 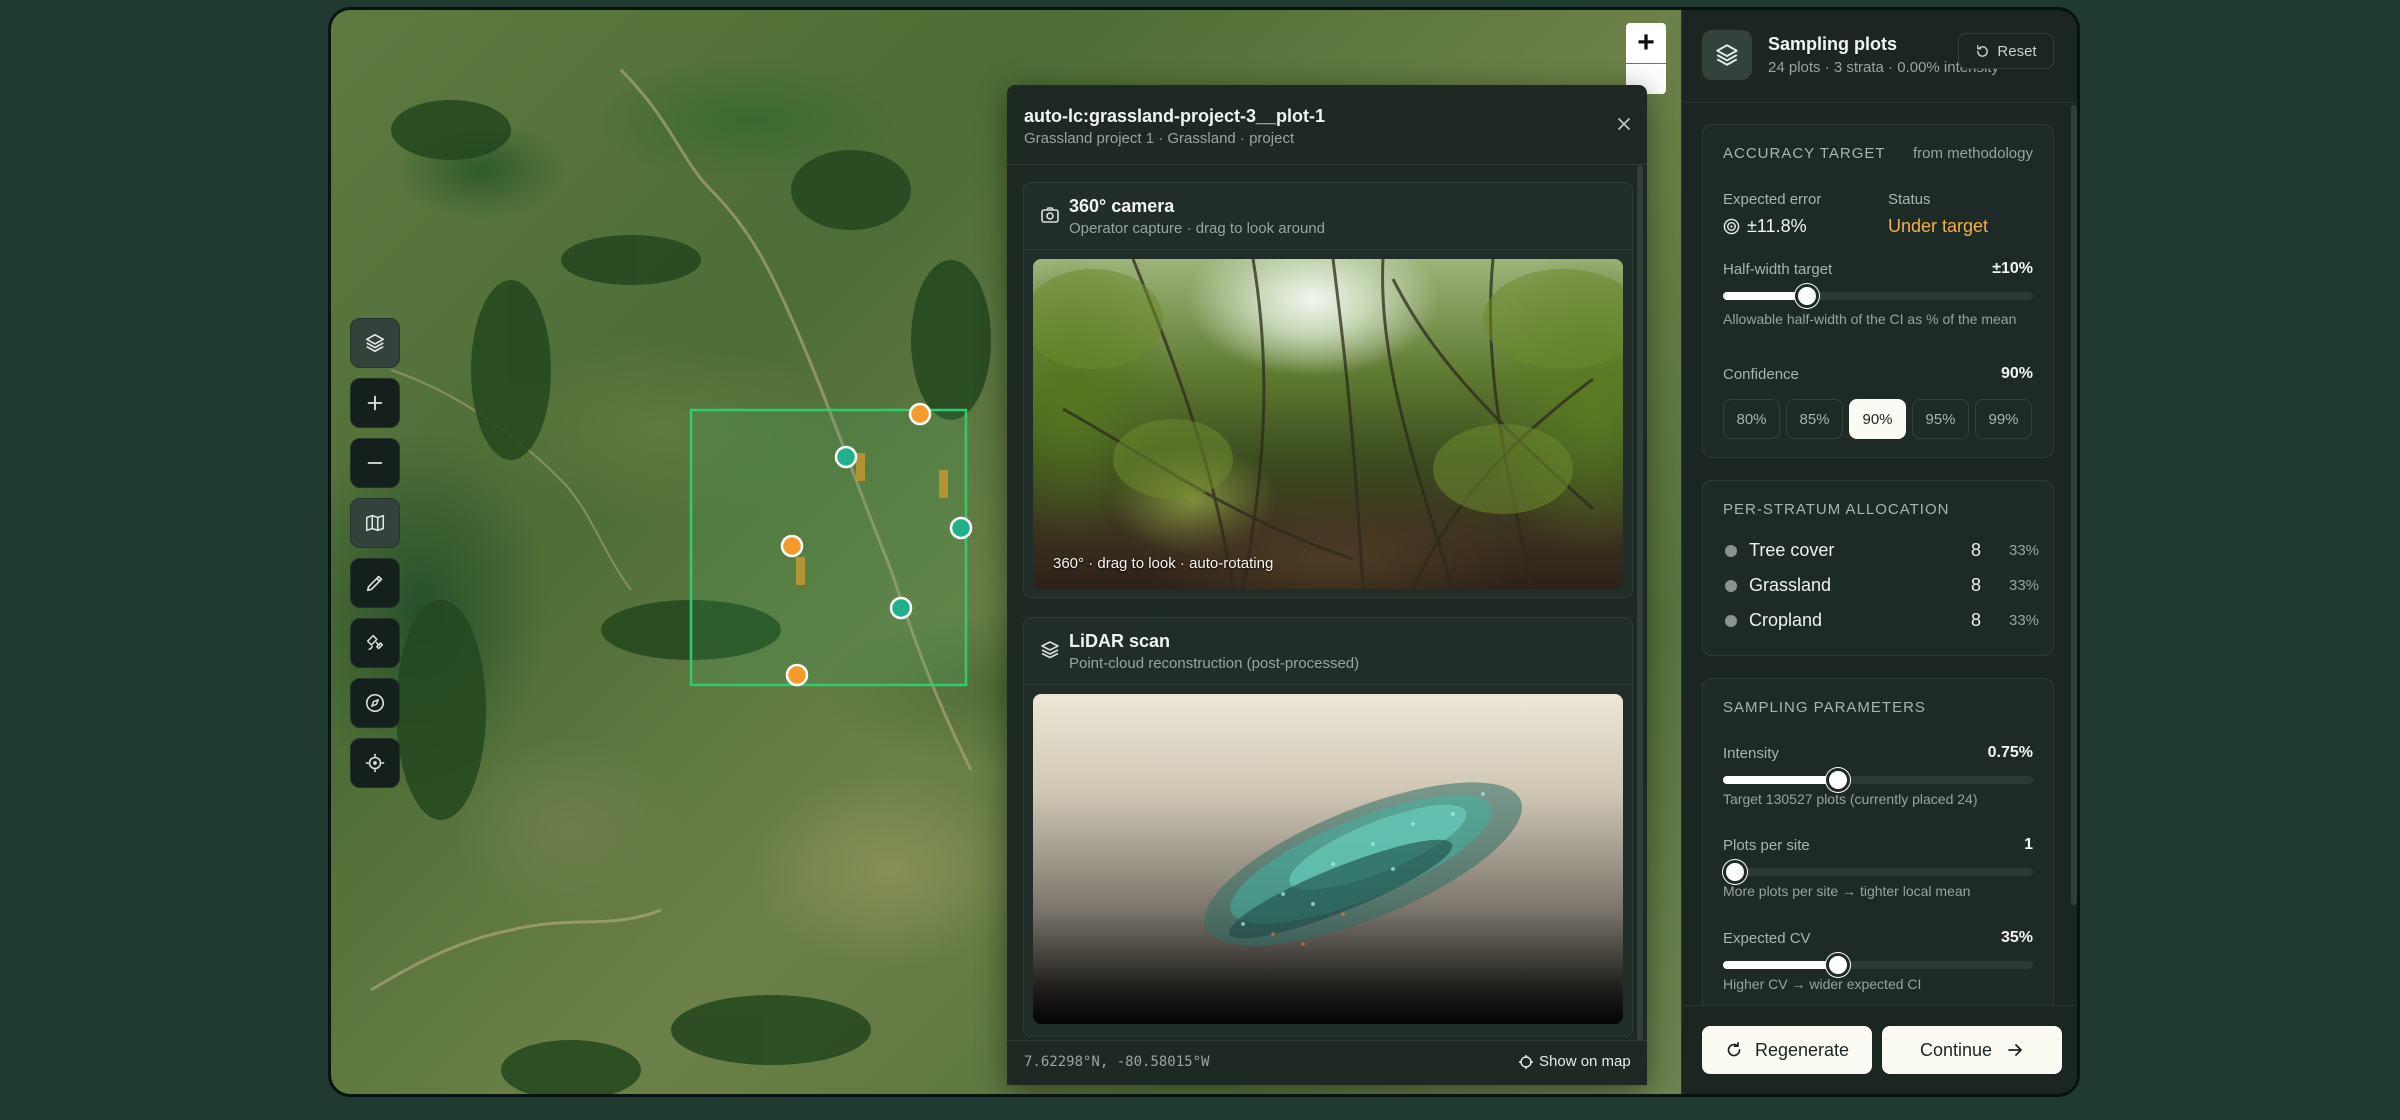 I want to click on plot-coordinates: 7.62298°N, -80.58015°W, so click(x=1117, y=1062).